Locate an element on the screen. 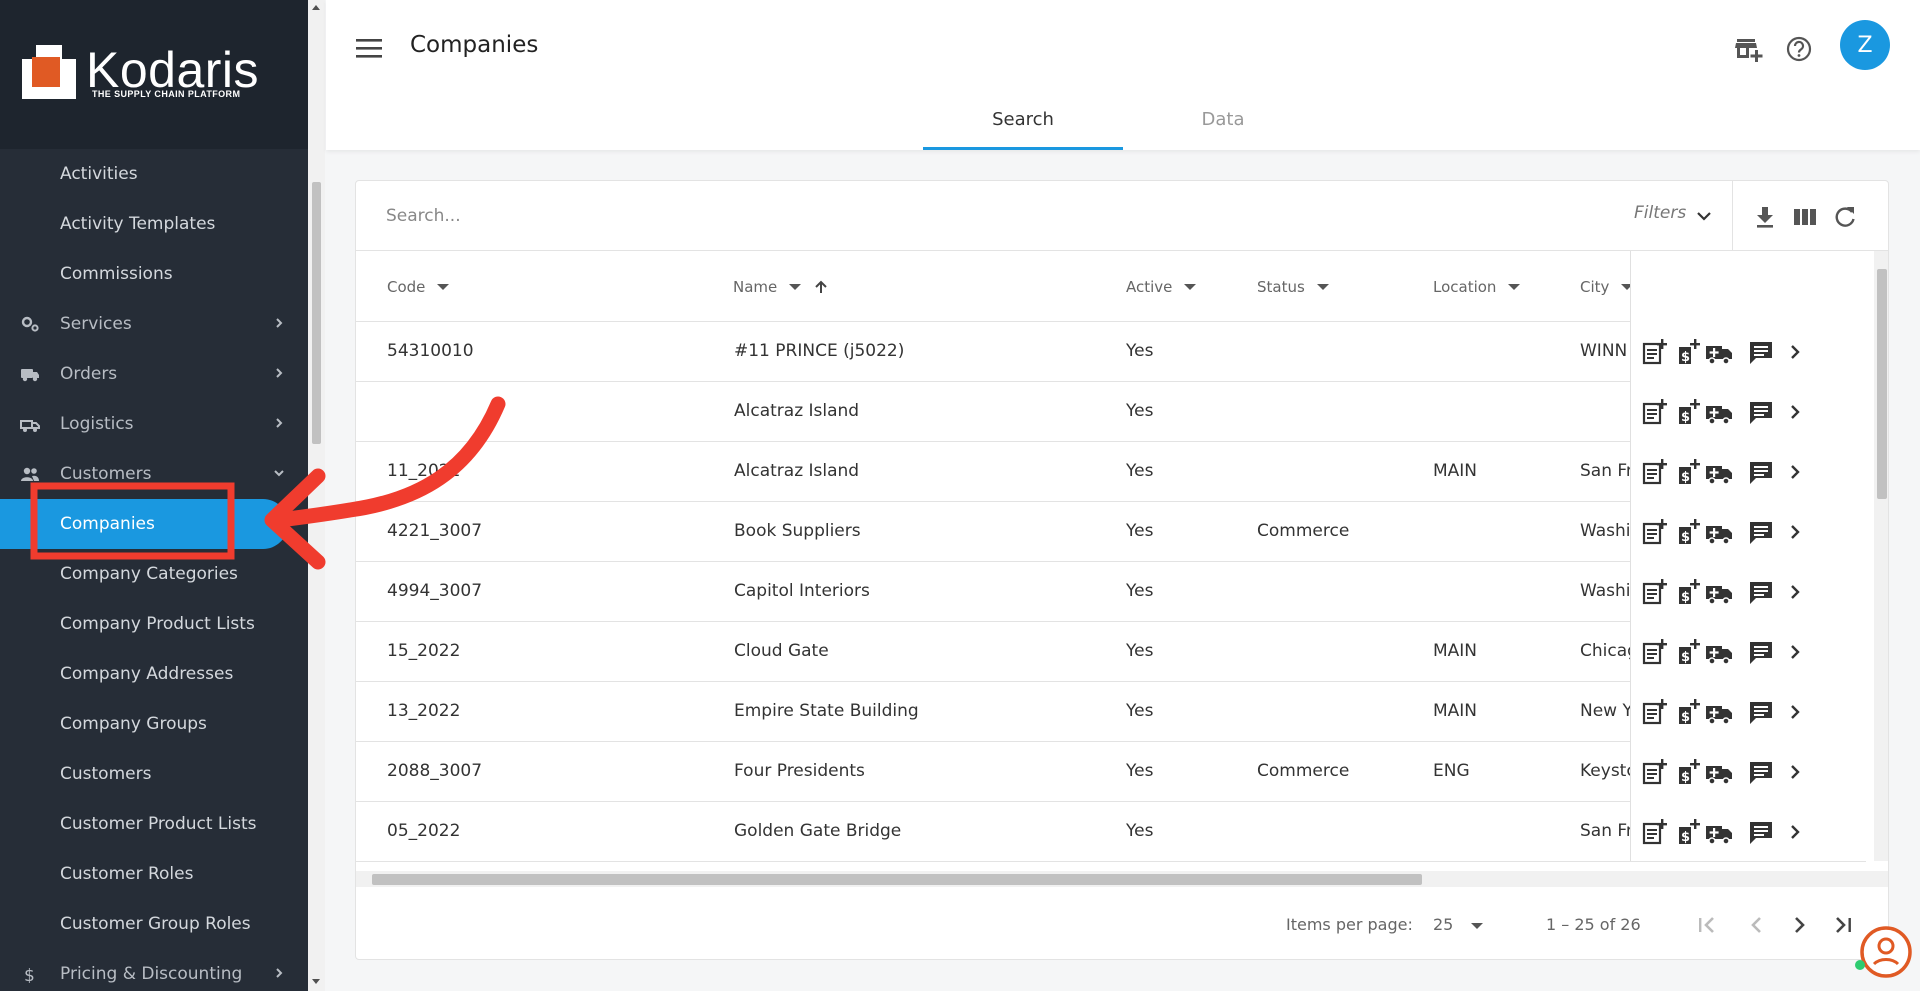  sidebar-item-activities: Activities is located at coordinates (154, 174).